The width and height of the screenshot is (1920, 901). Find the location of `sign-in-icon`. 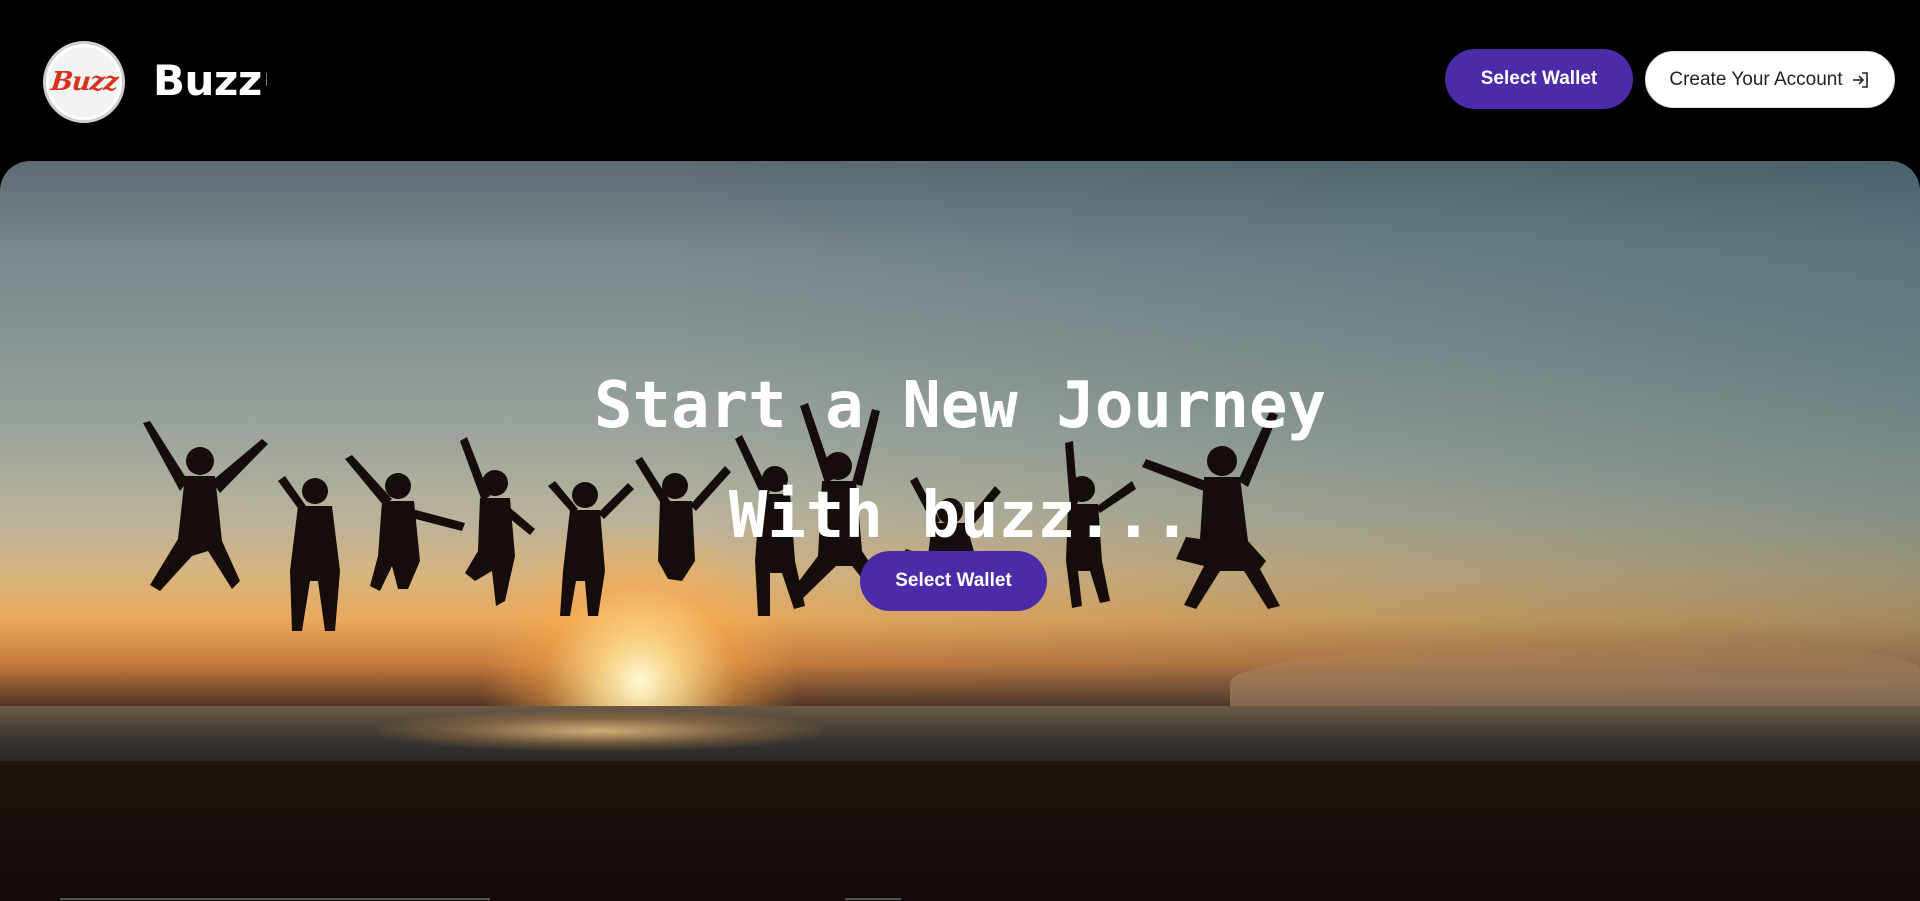

sign-in-icon is located at coordinates (1861, 80).